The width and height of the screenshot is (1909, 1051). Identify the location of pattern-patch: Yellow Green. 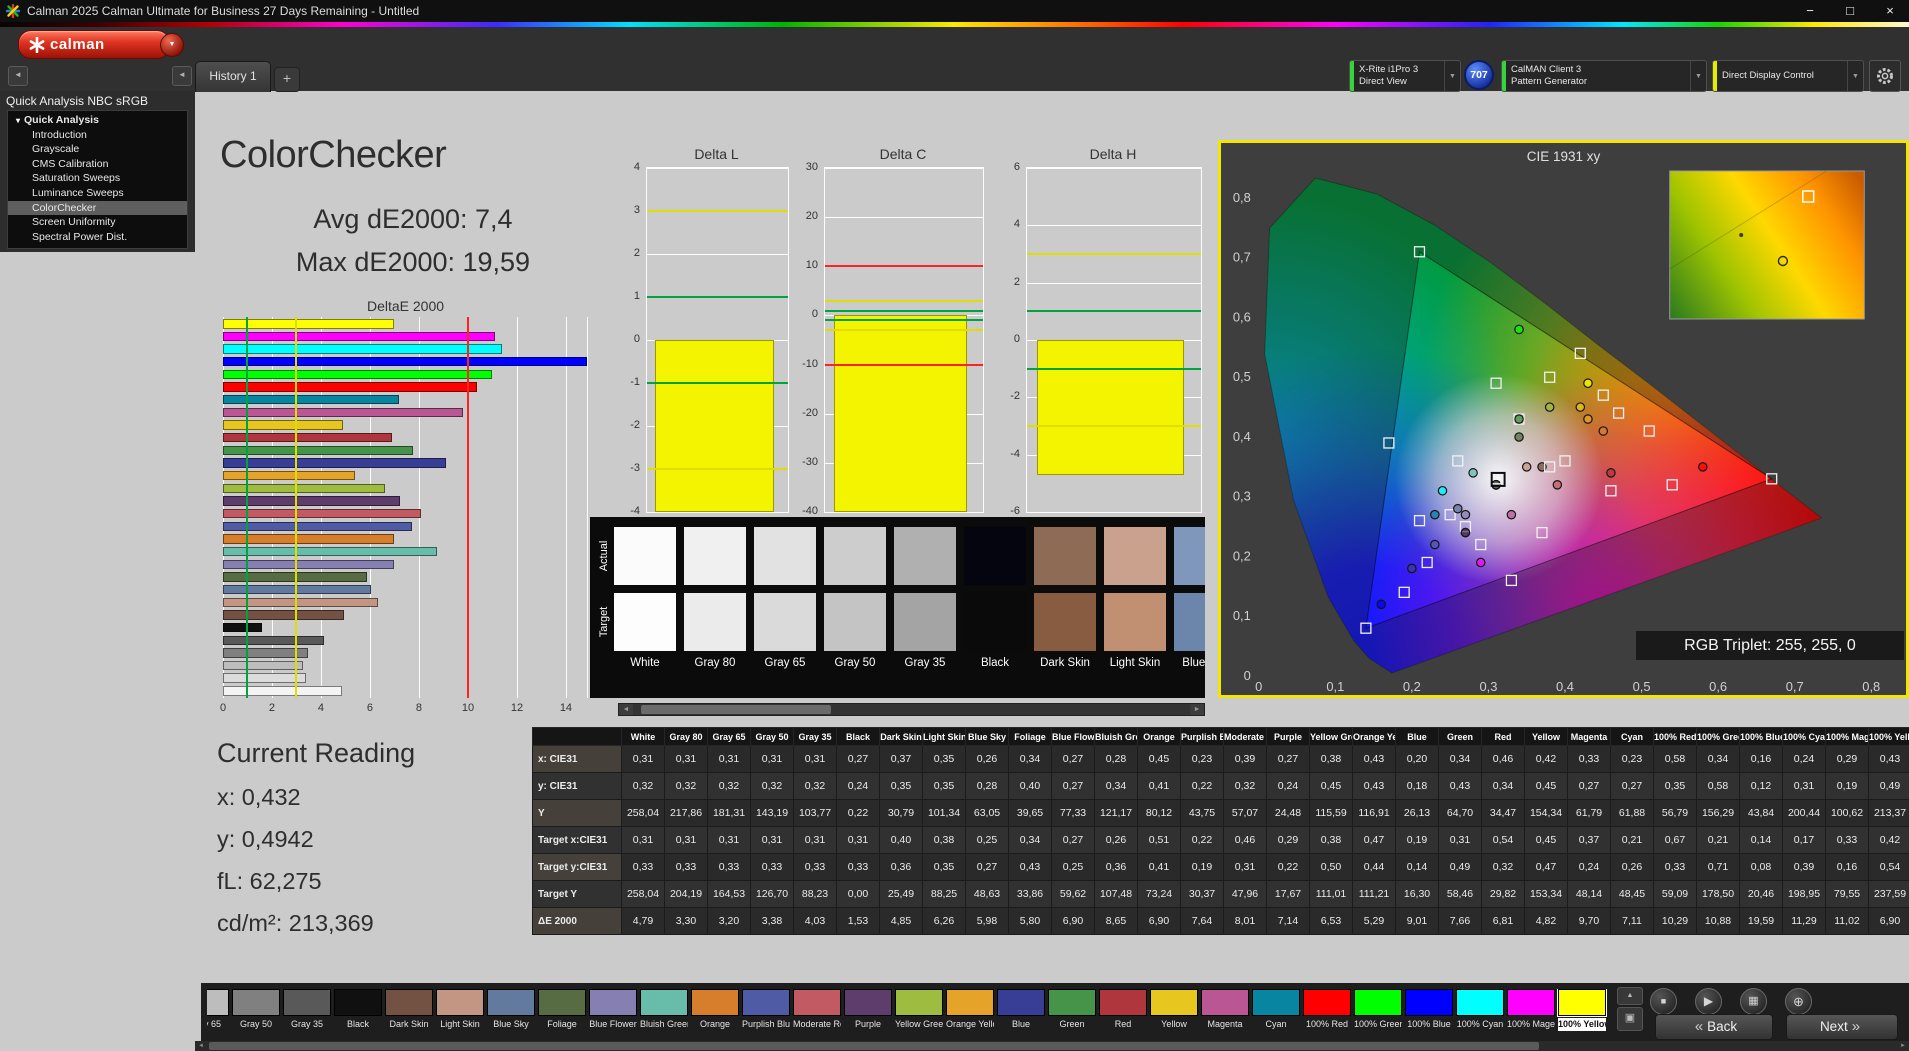
(919, 1010).